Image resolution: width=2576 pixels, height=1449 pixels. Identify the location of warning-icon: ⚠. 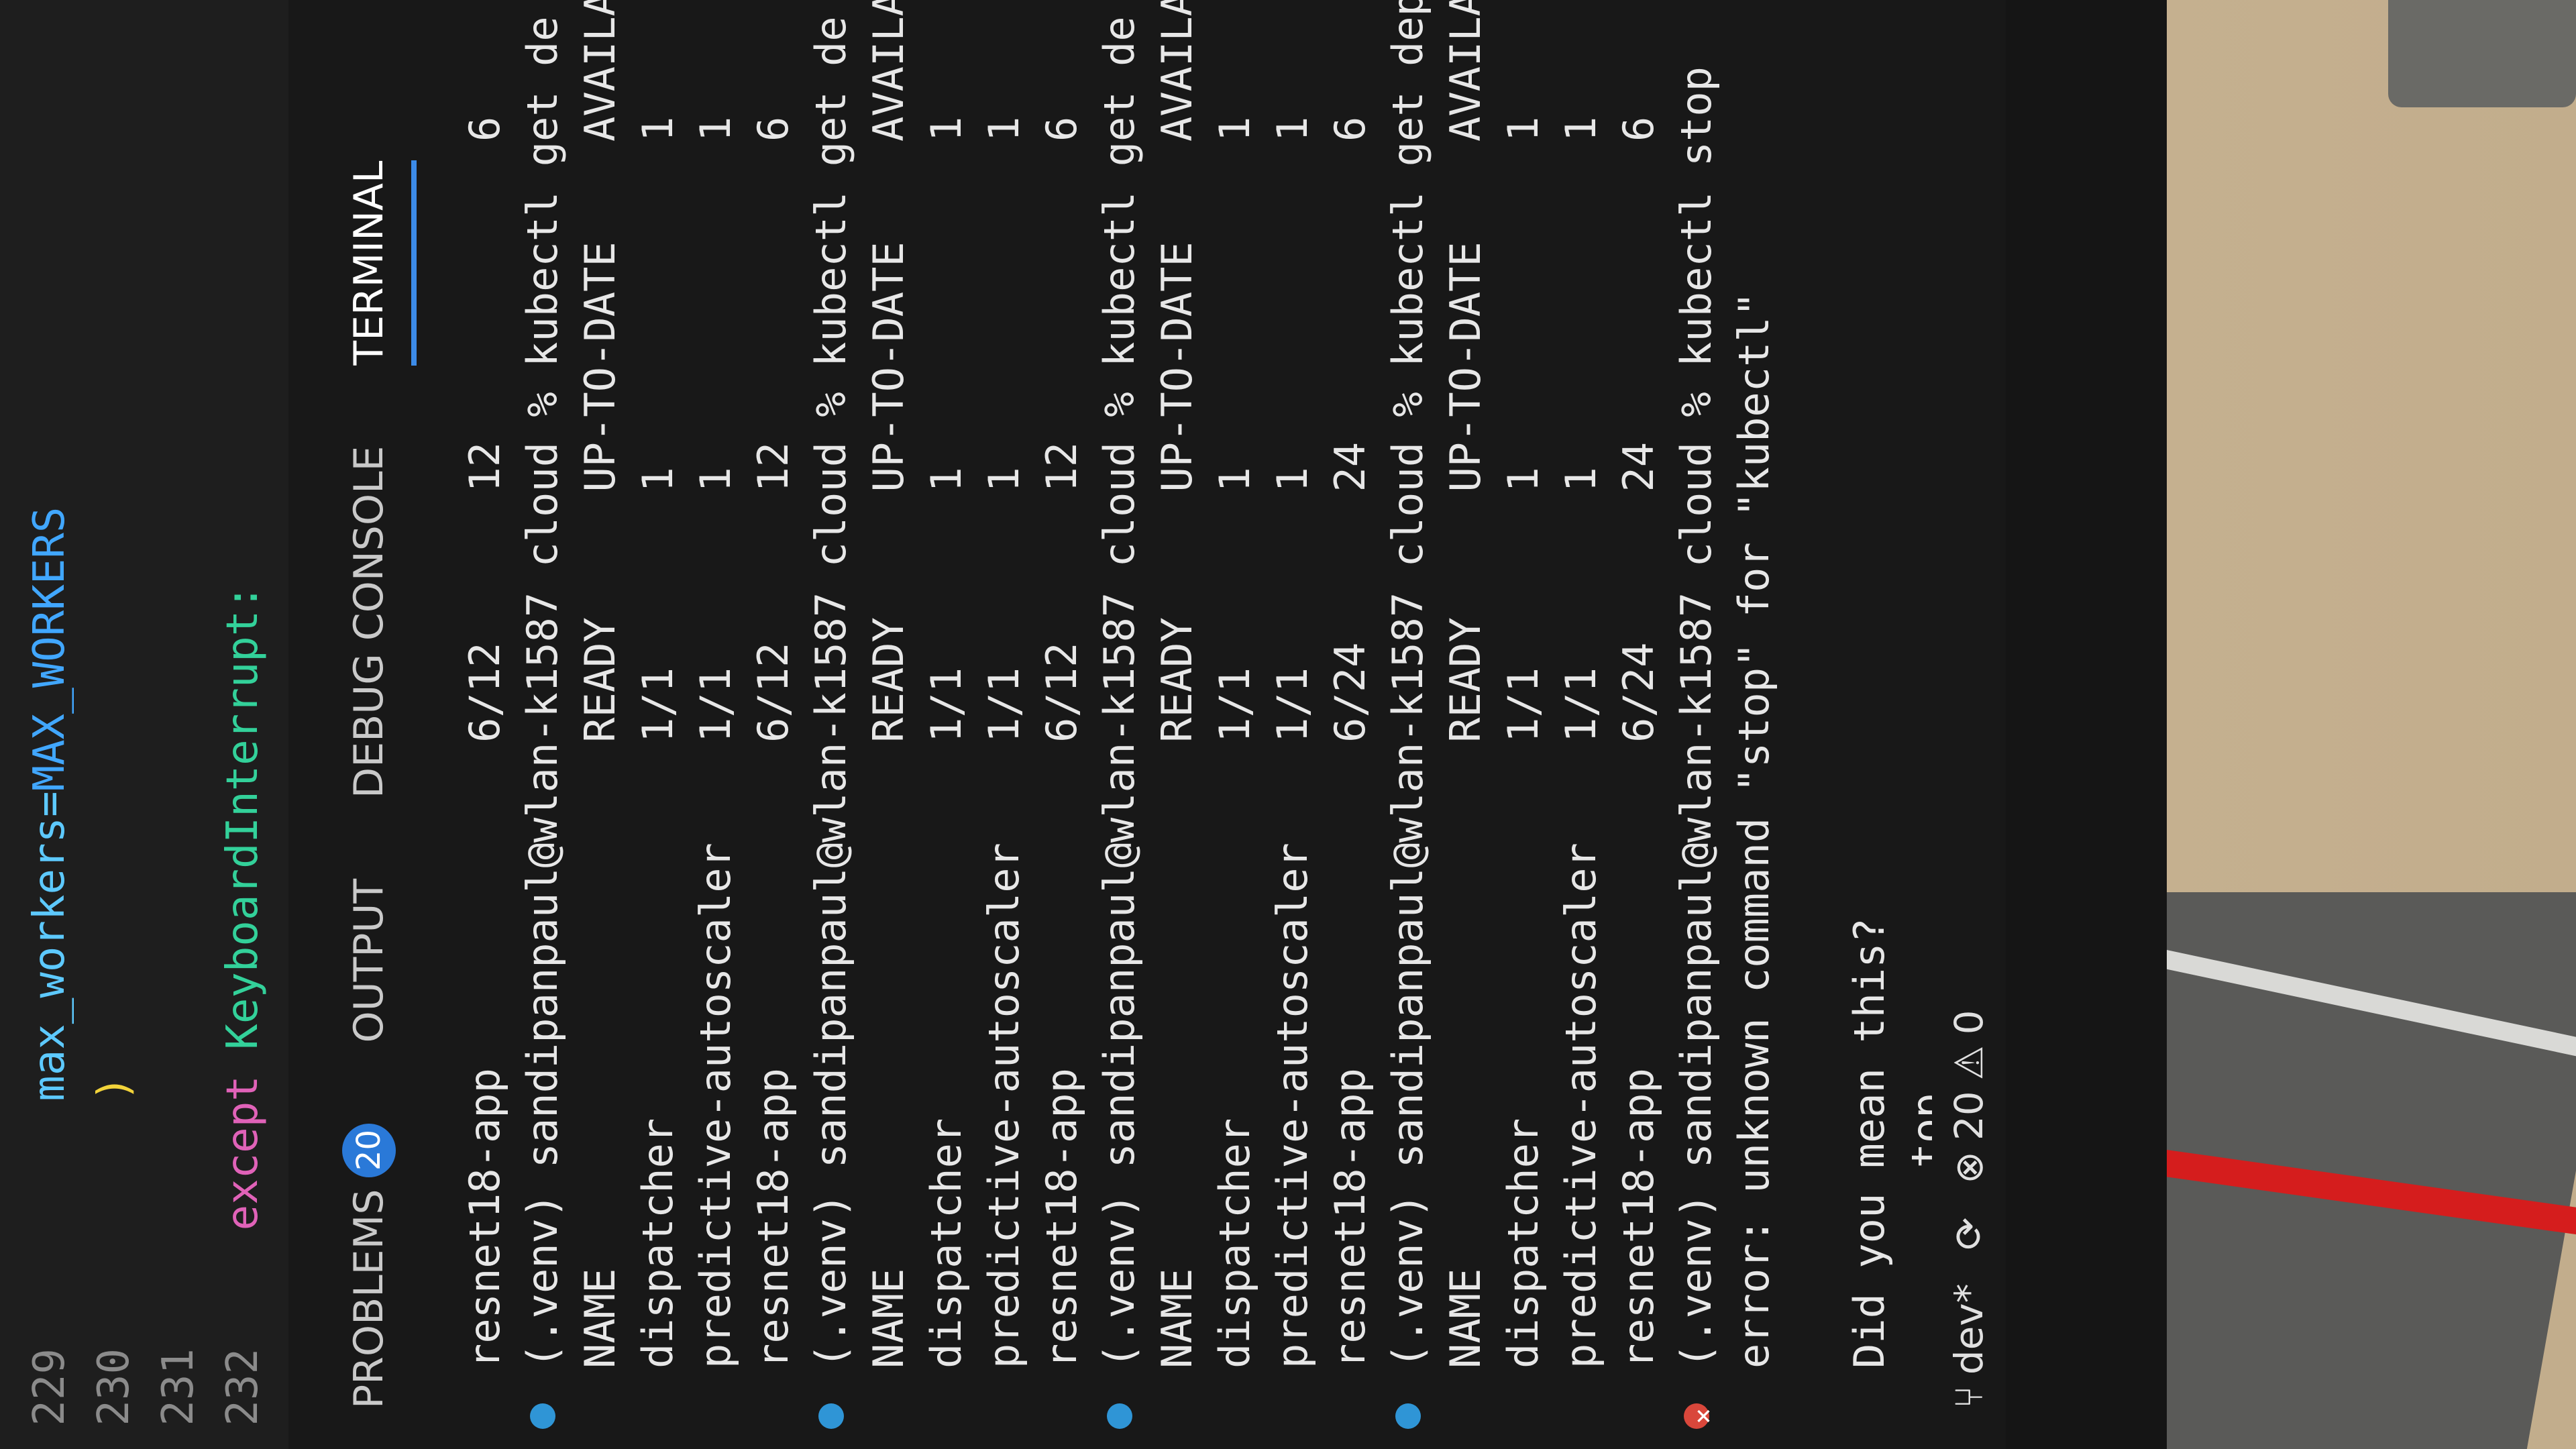
(1969, 1063).